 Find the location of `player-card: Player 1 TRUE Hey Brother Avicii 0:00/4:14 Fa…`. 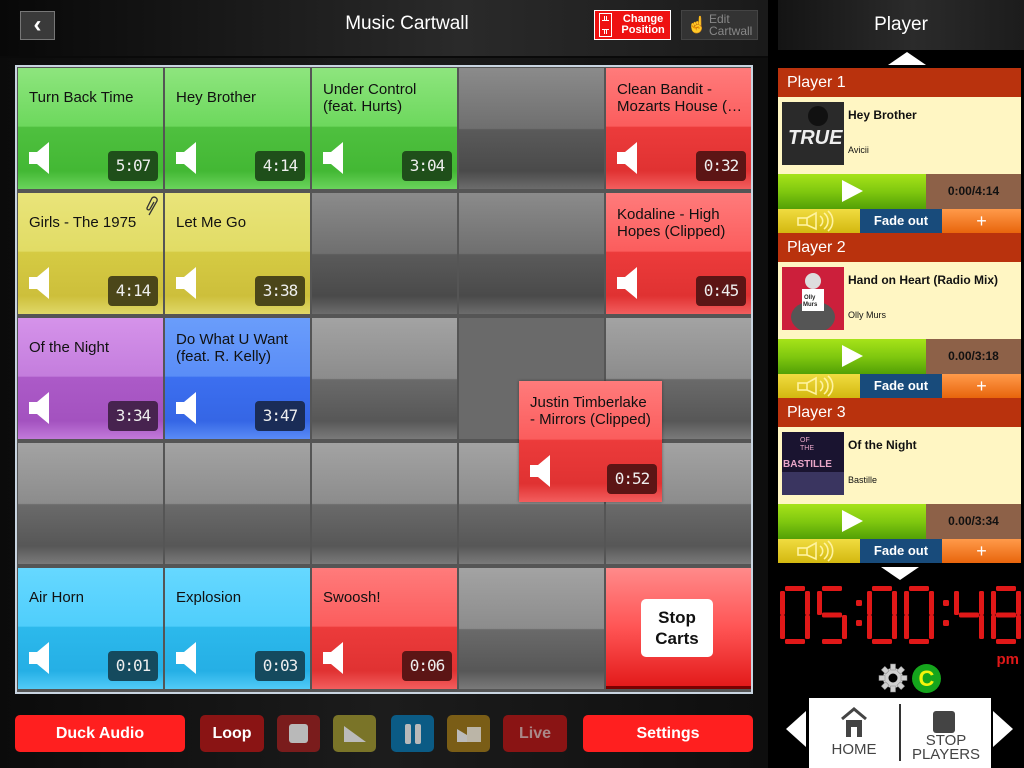

player-card: Player 1 TRUE Hey Brother Avicii 0:00/4:14 Fa… is located at coordinates (899, 150).